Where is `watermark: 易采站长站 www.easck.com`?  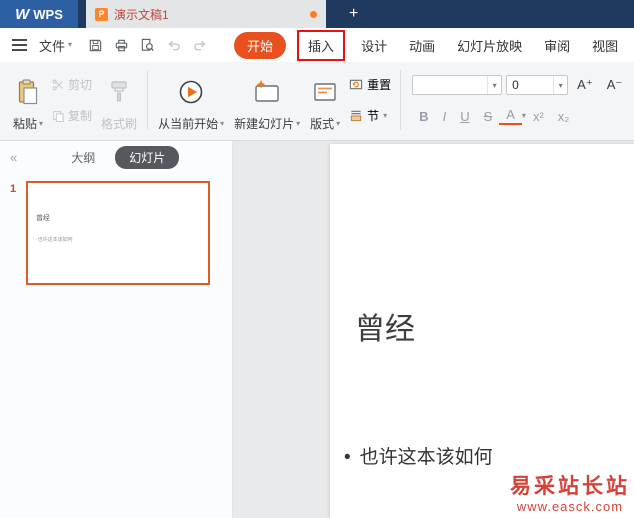
watermark: 易采站长站 www.easck.com is located at coordinates (570, 494).